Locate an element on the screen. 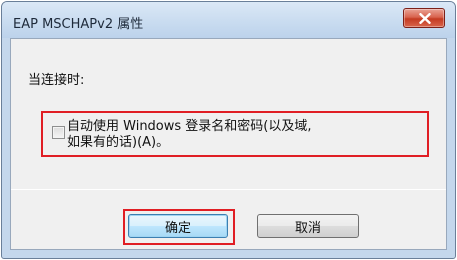 Image resolution: width=457 pixels, height=260 pixels. section-label: 当连接时: is located at coordinates (56, 80).